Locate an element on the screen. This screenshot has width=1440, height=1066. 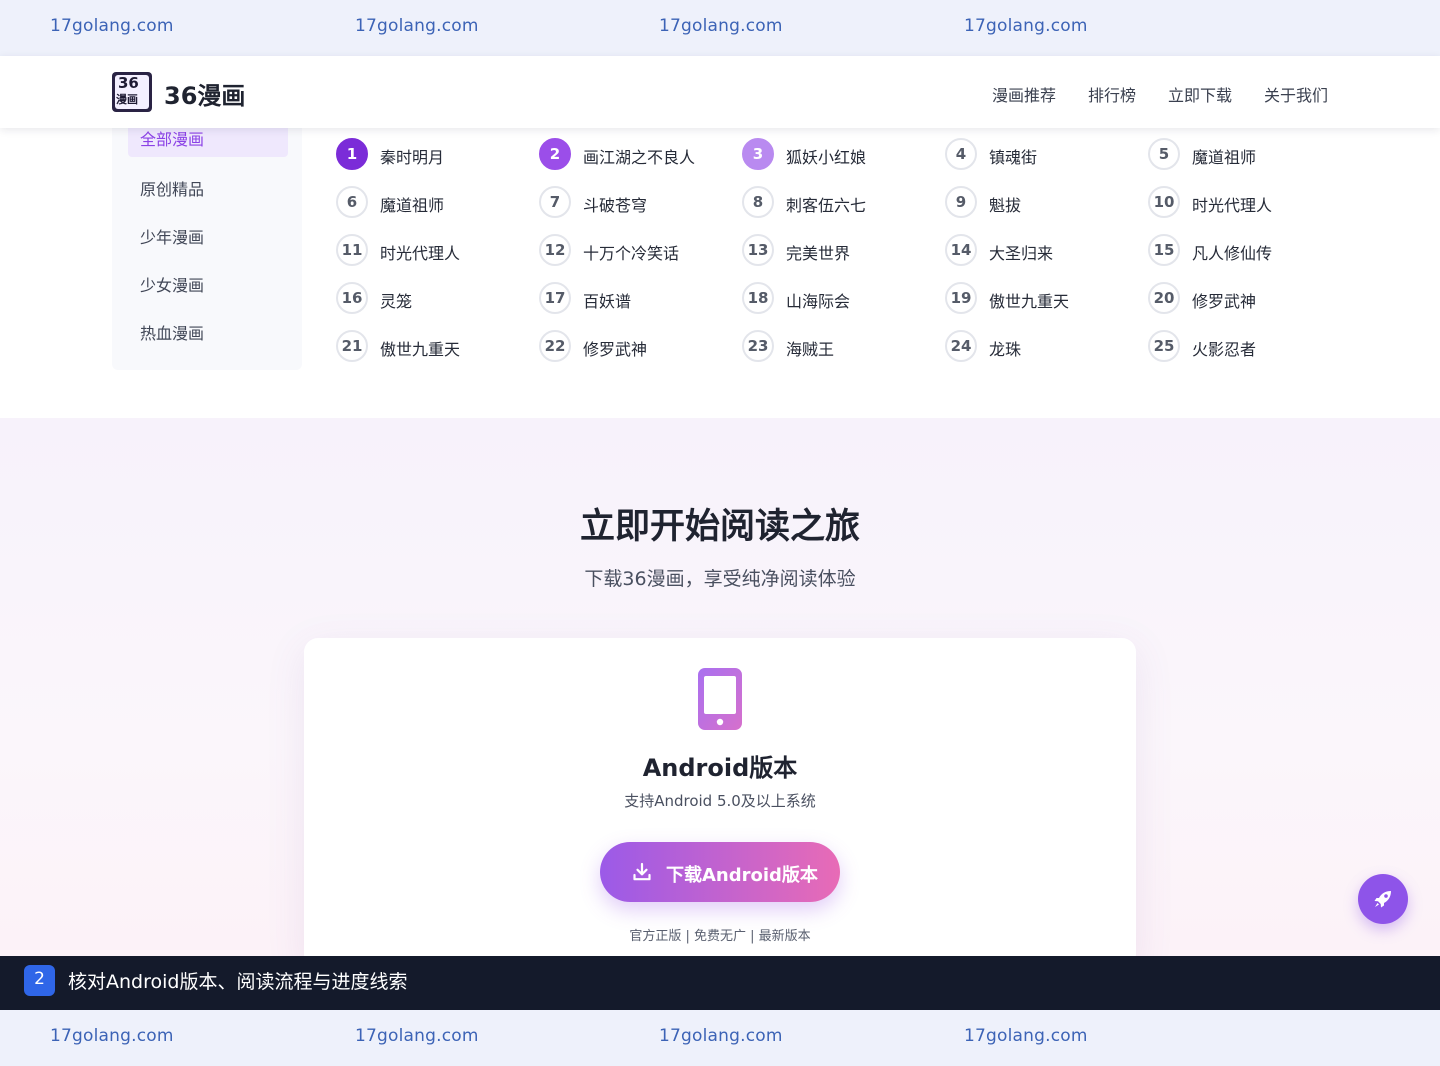
comic-title: 镇魂街 is located at coordinates (1013, 157).